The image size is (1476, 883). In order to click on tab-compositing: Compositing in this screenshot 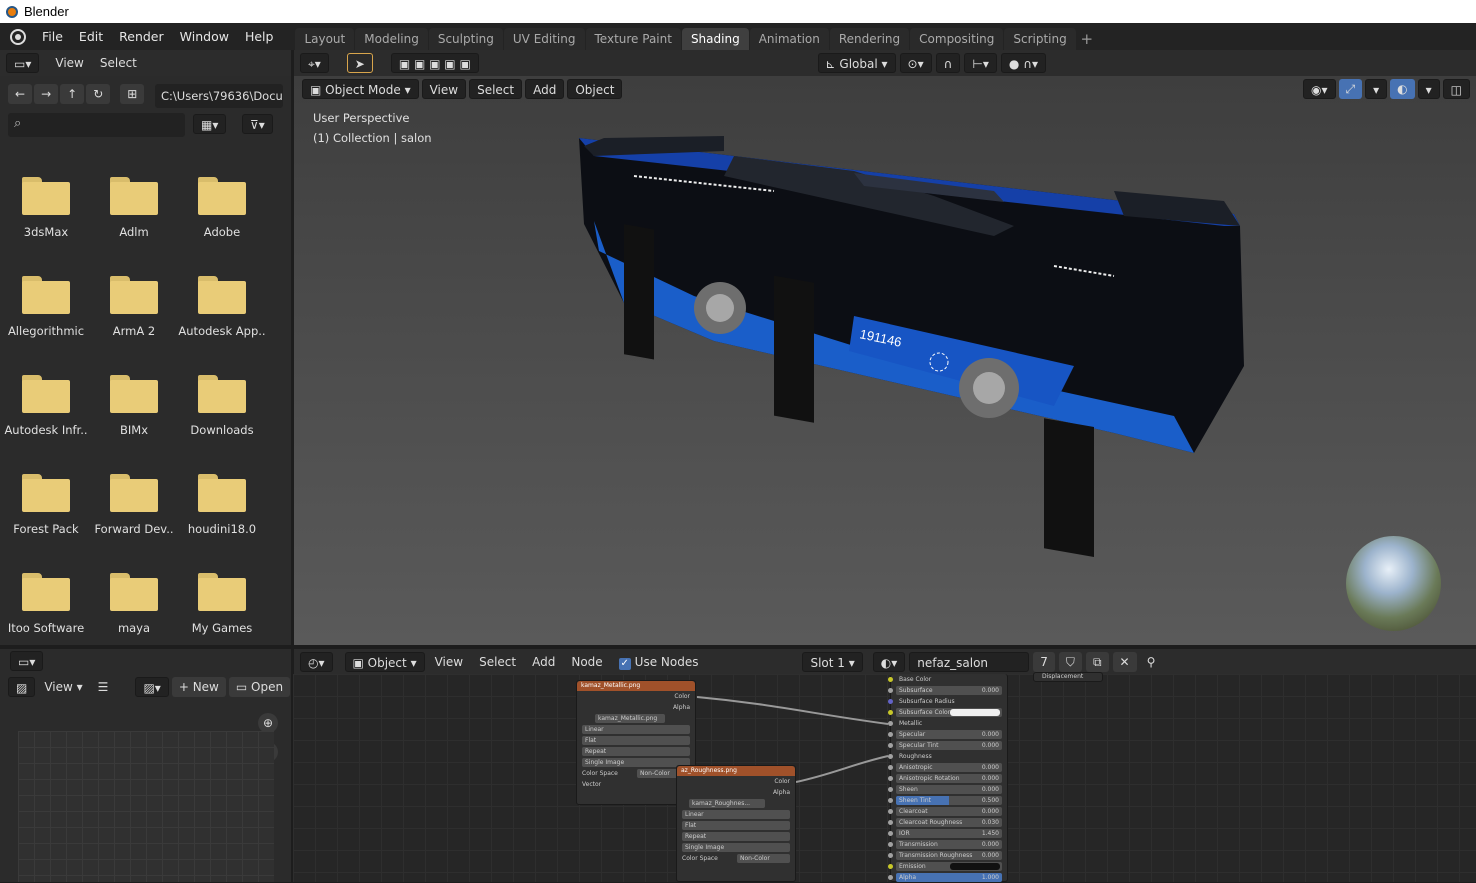, I will do `click(957, 39)`.